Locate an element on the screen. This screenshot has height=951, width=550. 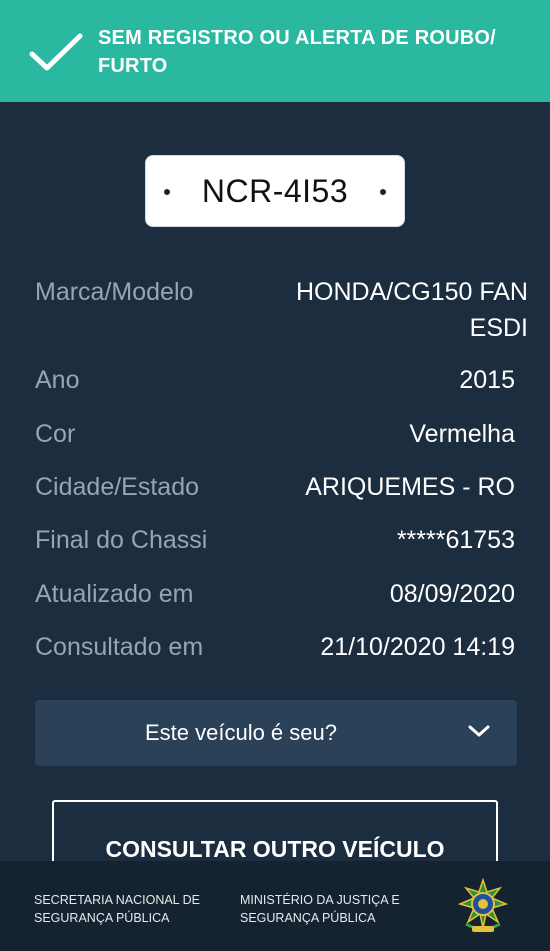
status-banner: SEM REGISTRO OU ALERTA DE ROUBO/ FURTO is located at coordinates (275, 51).